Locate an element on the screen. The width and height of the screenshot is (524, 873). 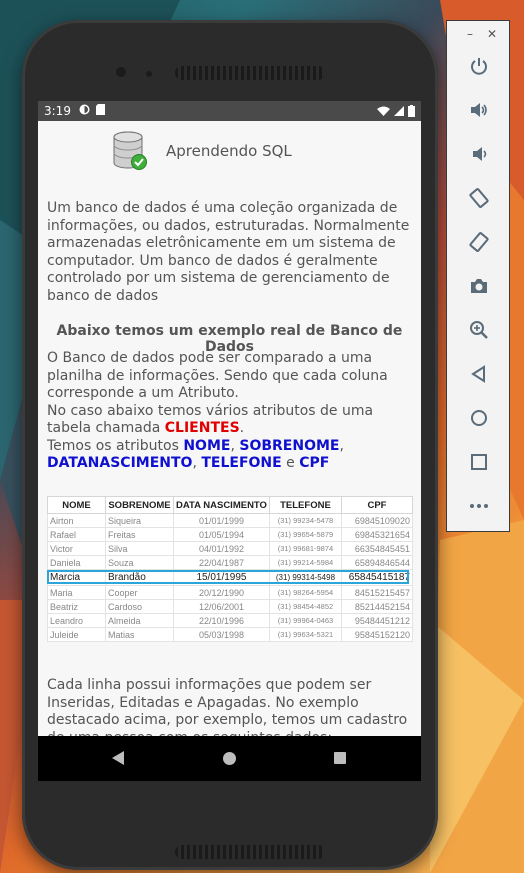
status-bar: 3:19 is located at coordinates (229, 111).